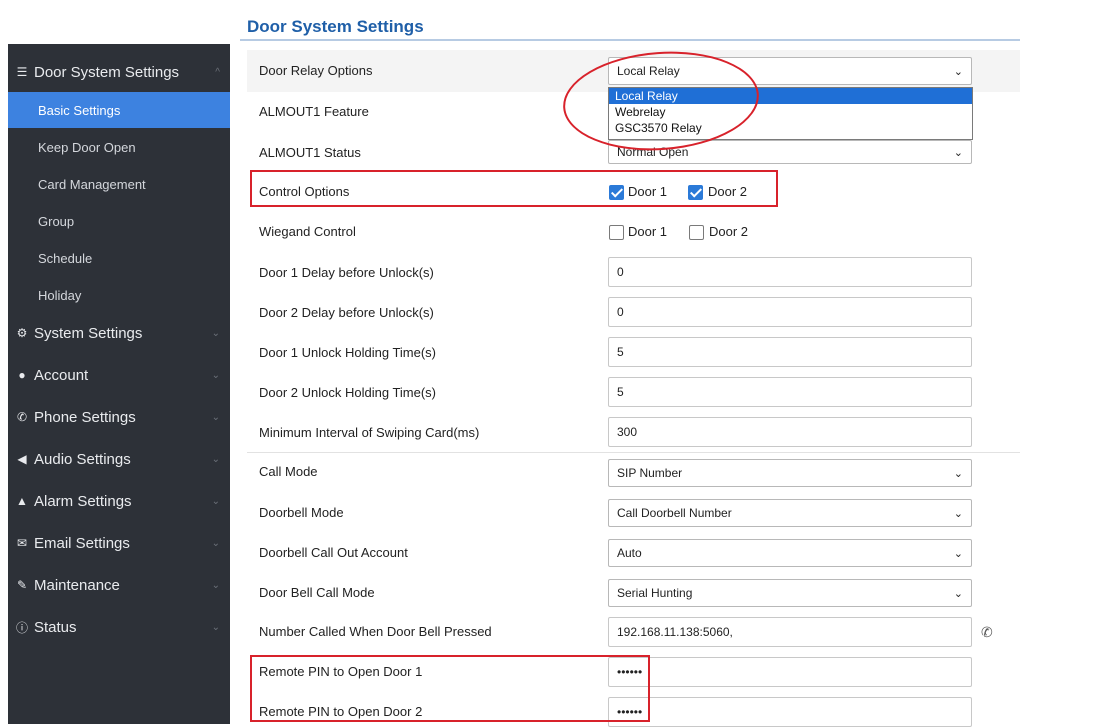  I want to click on title-divider, so click(630, 40).